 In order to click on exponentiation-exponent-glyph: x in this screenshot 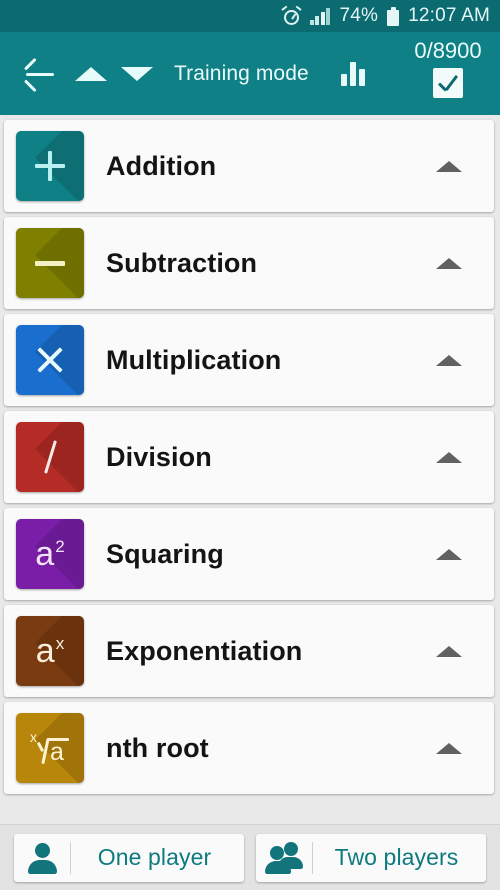, I will do `click(60, 643)`.